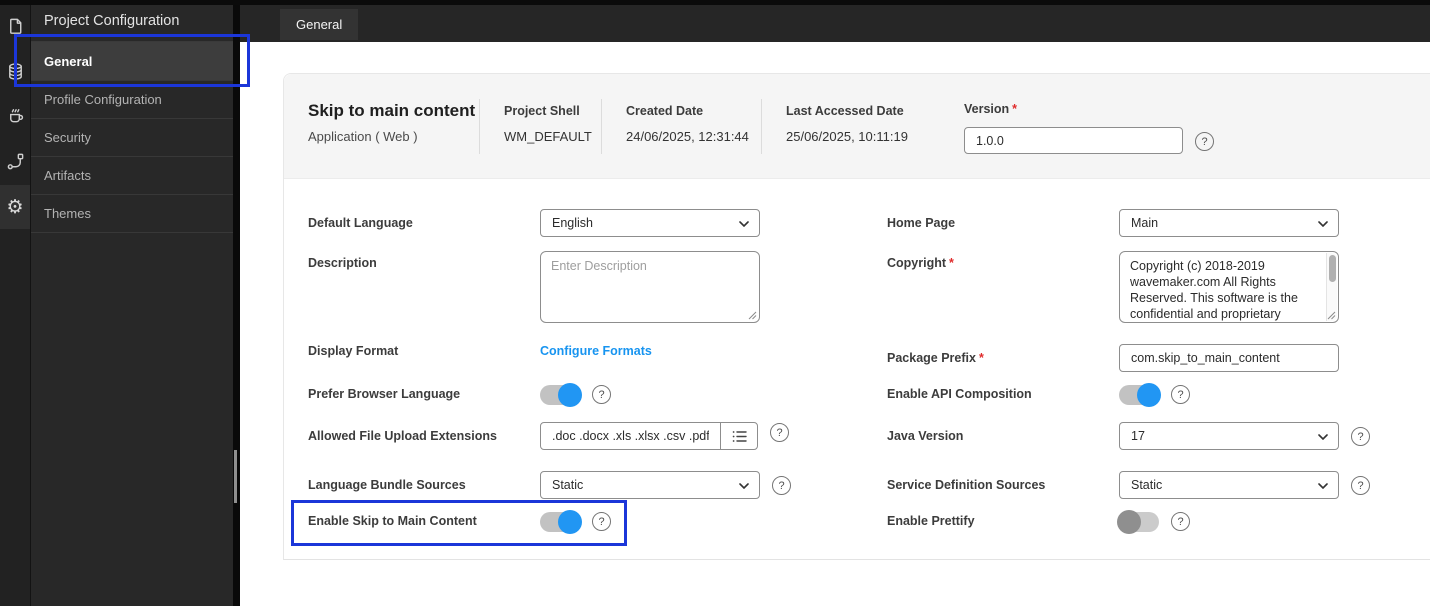 The height and width of the screenshot is (606, 1430). I want to click on display-format-row: Display Format Configure Formats, so click(480, 351).